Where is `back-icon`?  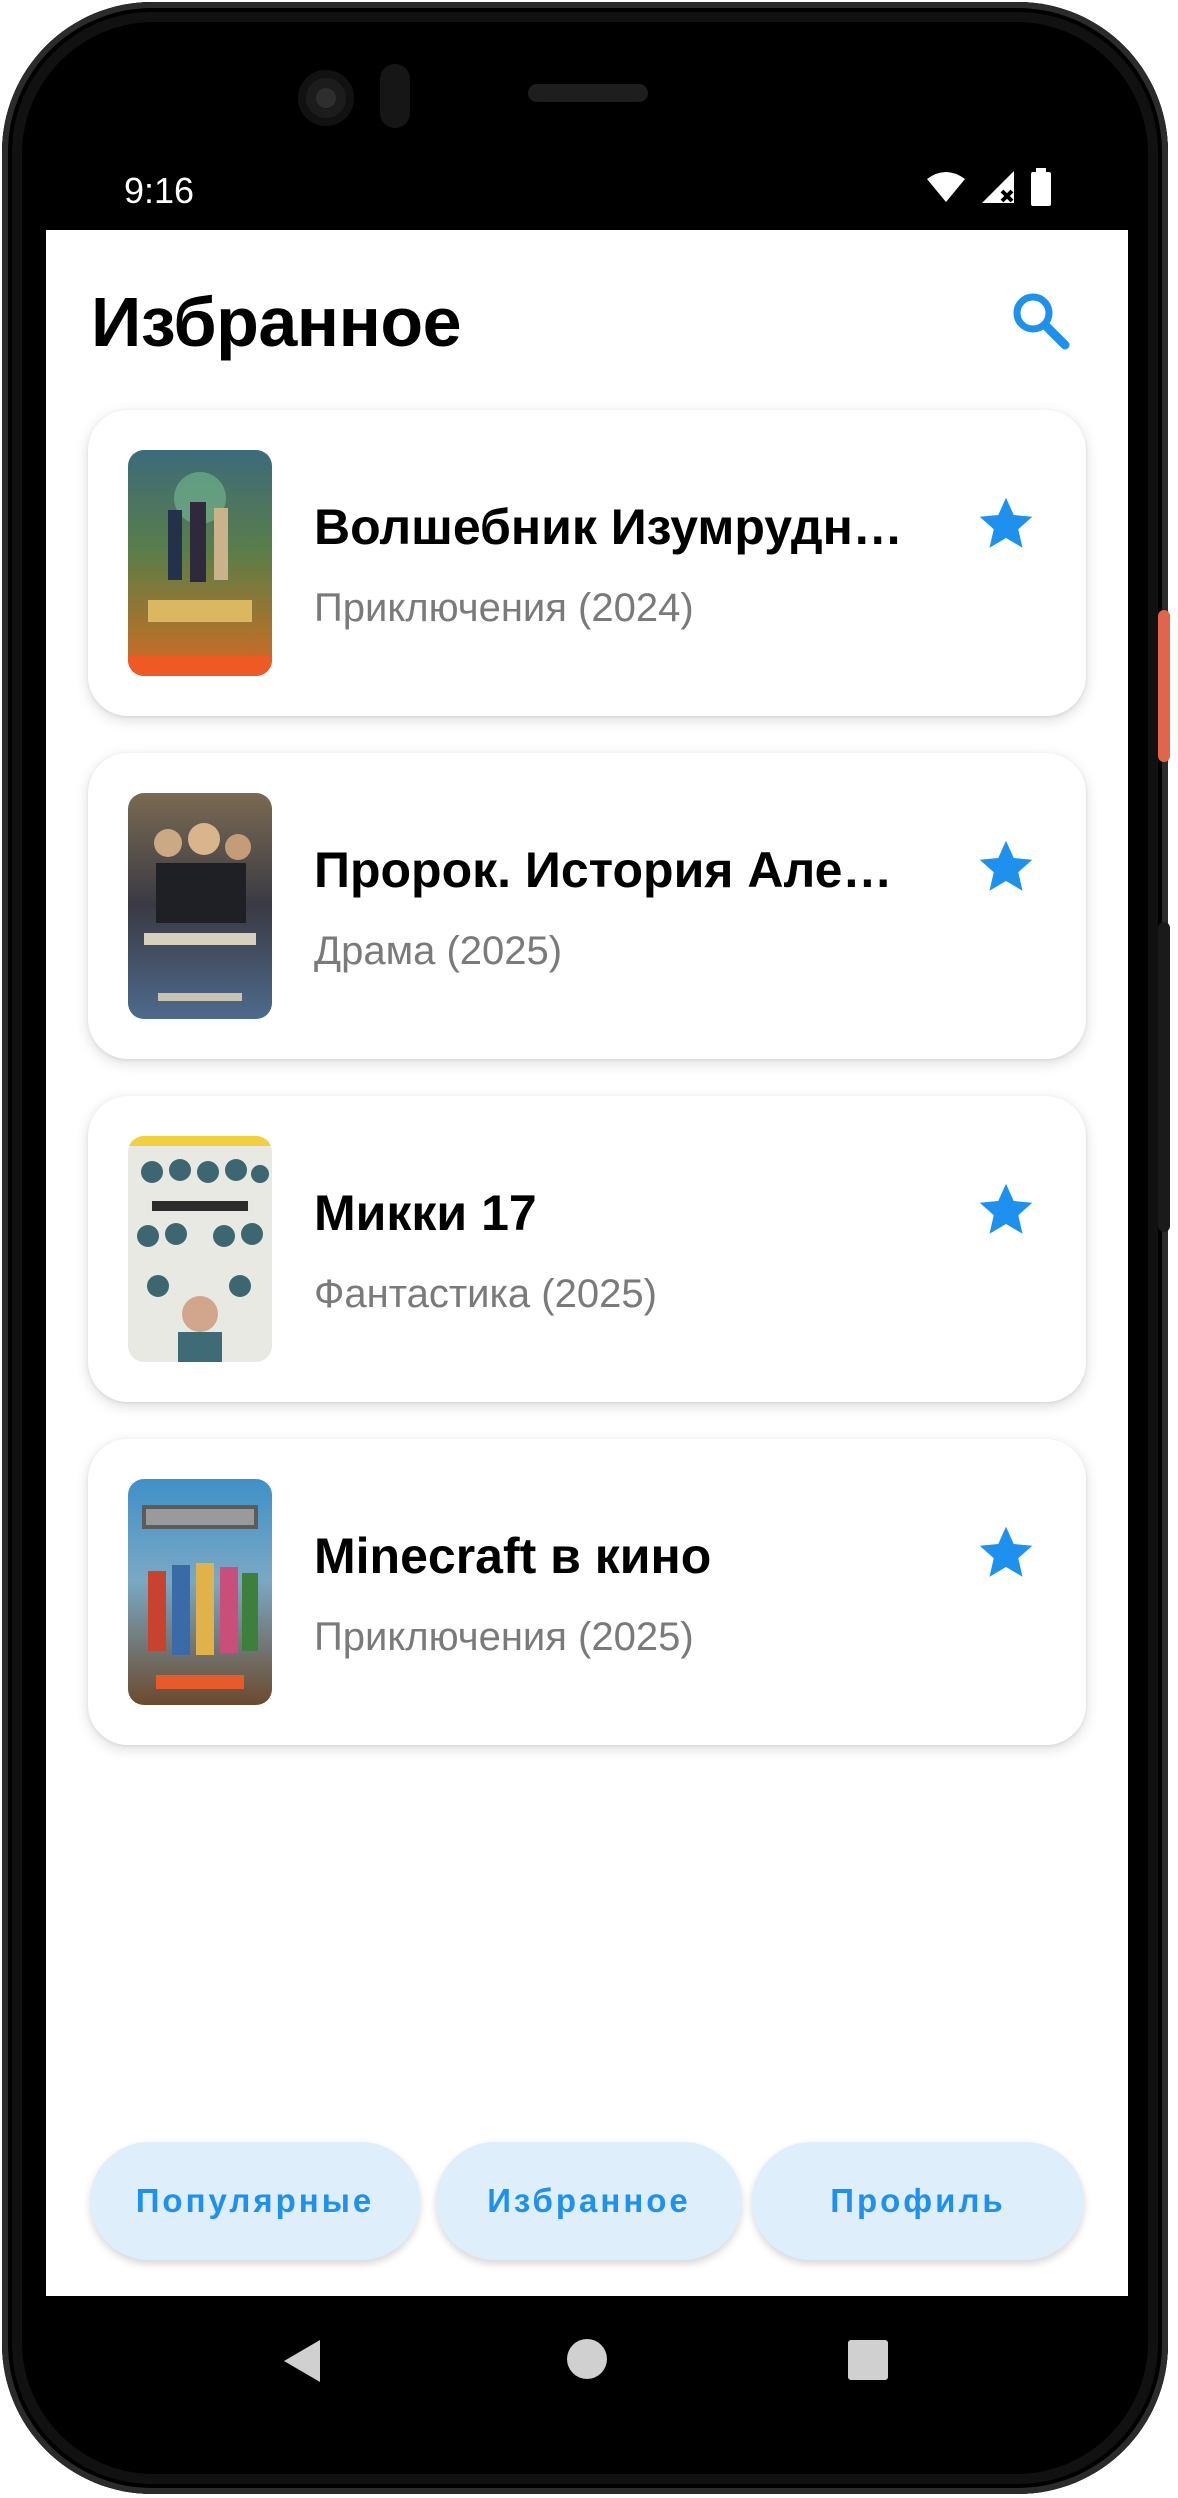
back-icon is located at coordinates (302, 2361).